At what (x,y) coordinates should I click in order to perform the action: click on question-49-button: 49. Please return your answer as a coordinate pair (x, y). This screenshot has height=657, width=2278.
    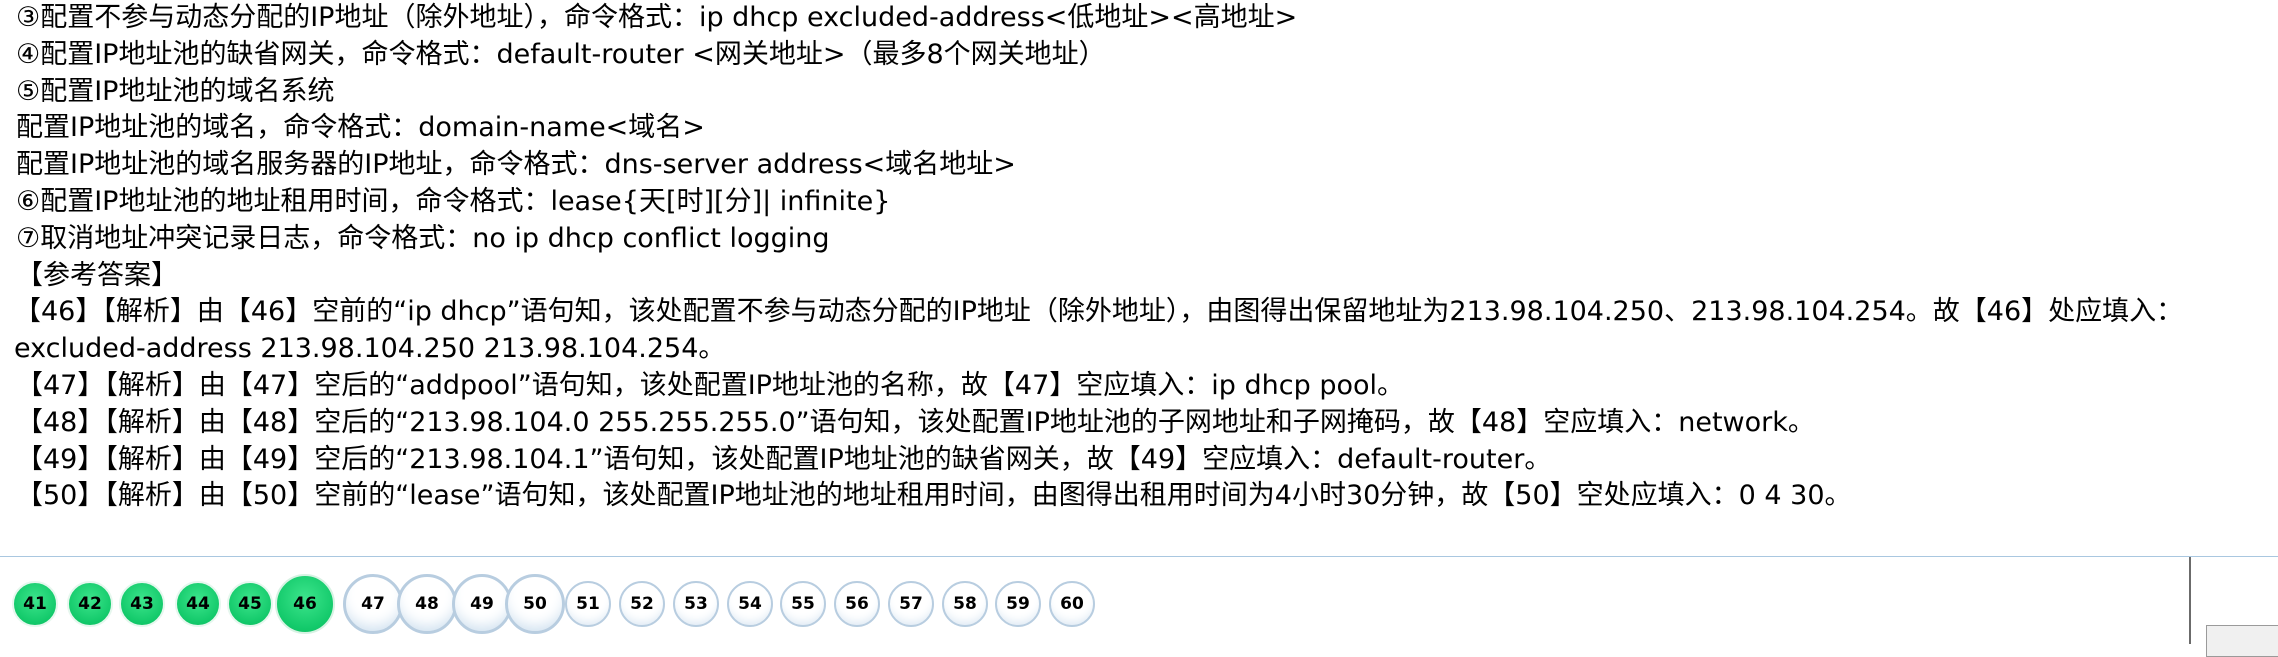
    Looking at the image, I should click on (482, 604).